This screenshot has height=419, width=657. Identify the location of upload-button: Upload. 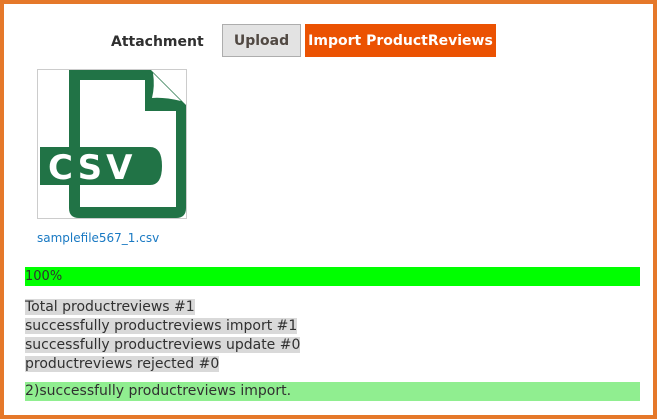
(261, 40).